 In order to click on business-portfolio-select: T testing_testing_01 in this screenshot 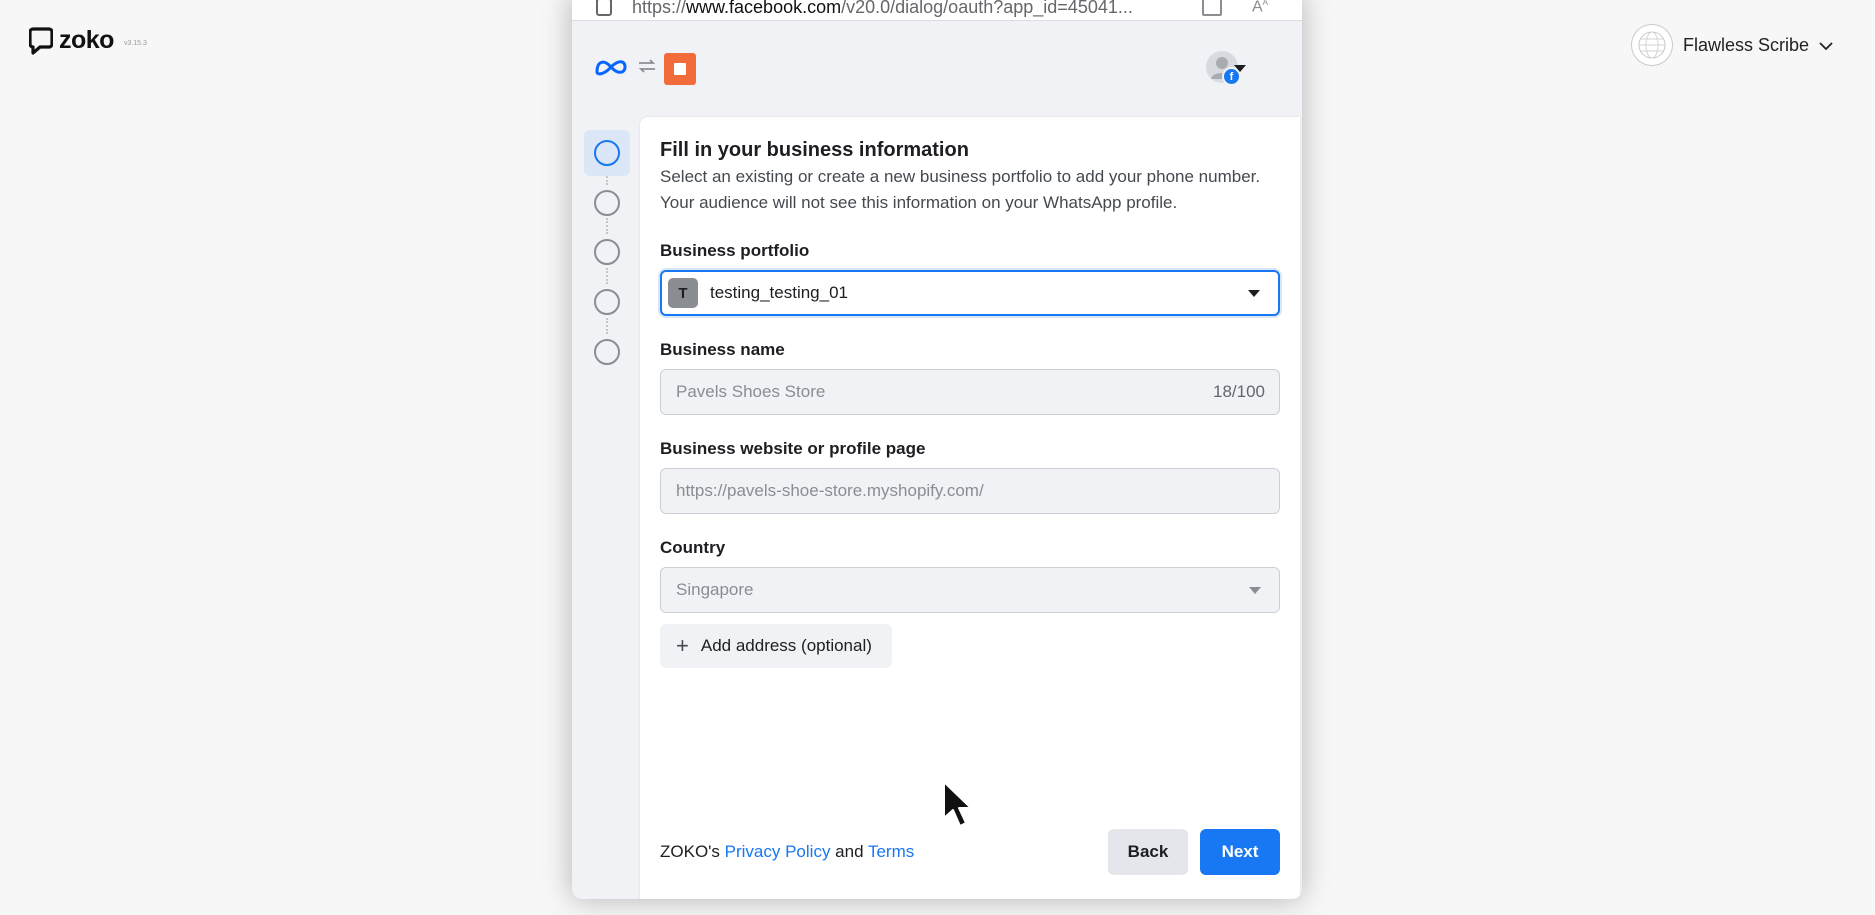, I will do `click(970, 293)`.